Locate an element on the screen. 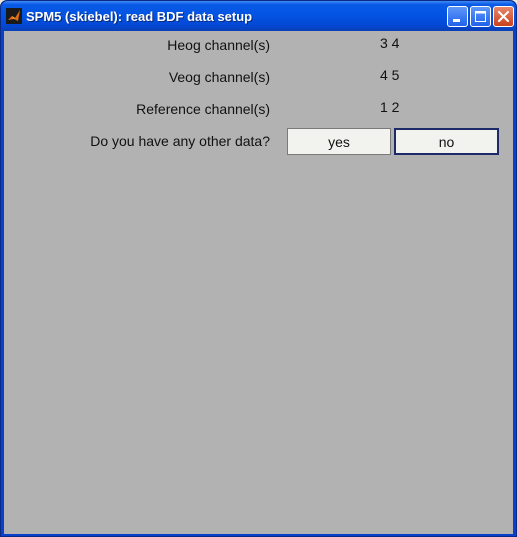 This screenshot has width=517, height=537. maximize-icon is located at coordinates (480, 16).